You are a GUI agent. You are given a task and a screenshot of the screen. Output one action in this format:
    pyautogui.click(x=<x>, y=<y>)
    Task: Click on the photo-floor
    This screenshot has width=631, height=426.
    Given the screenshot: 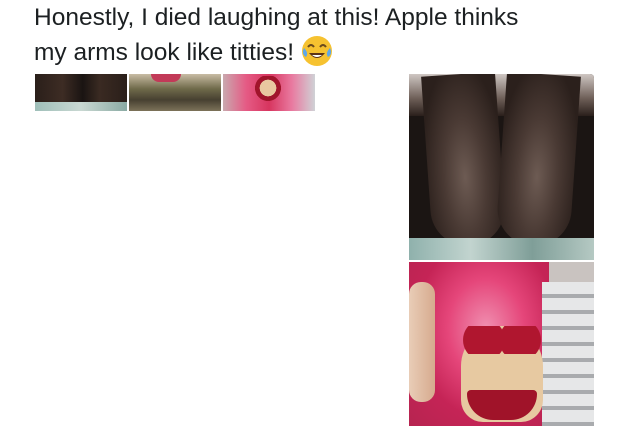 What is the action you would take?
    pyautogui.click(x=501, y=249)
    